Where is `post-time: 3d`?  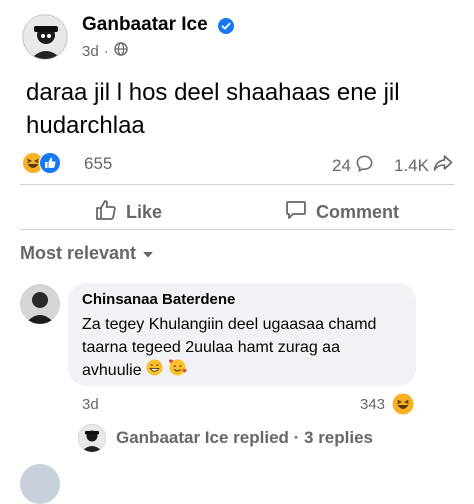
post-time: 3d is located at coordinates (90, 51).